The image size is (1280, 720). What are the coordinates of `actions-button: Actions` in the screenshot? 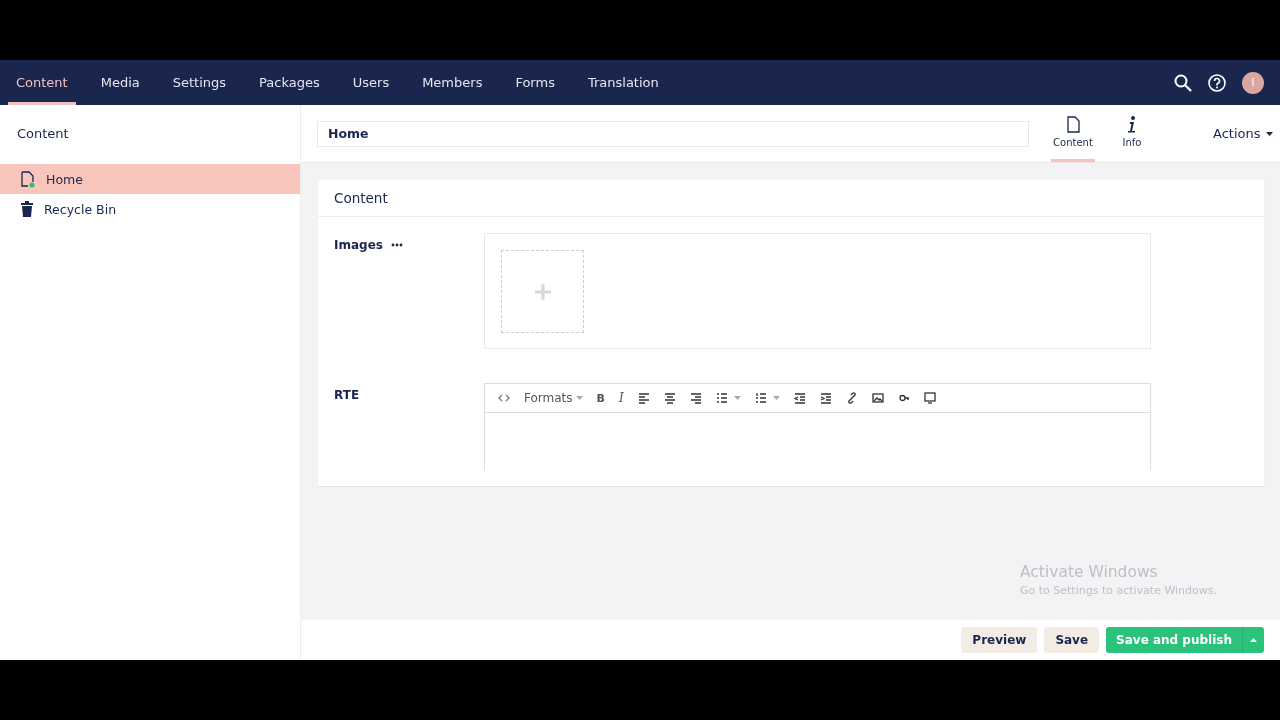 It's located at (1243, 133).